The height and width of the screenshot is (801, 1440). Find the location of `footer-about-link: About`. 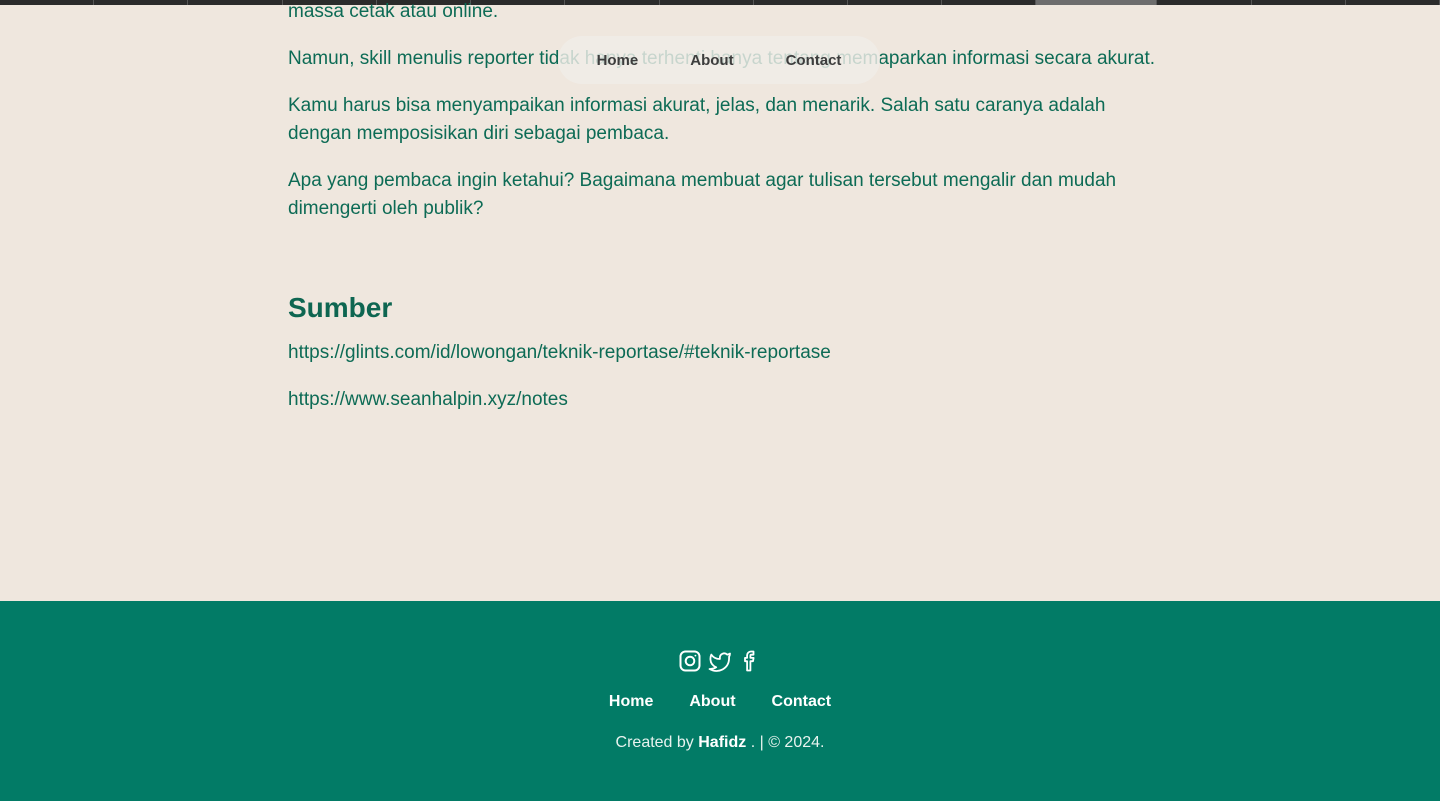

footer-about-link: About is located at coordinates (712, 702).